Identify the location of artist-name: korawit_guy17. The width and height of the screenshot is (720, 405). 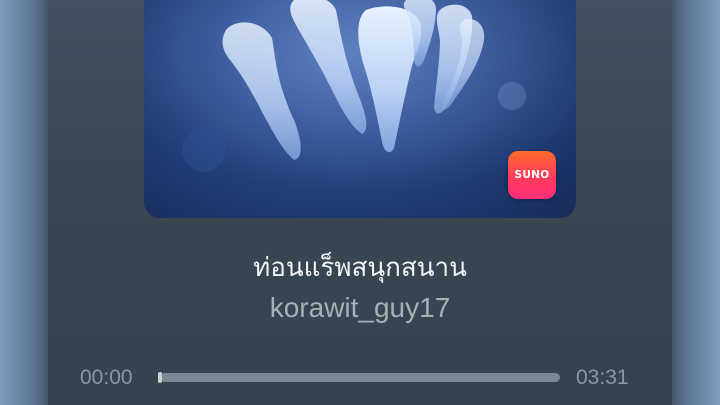
(360, 308).